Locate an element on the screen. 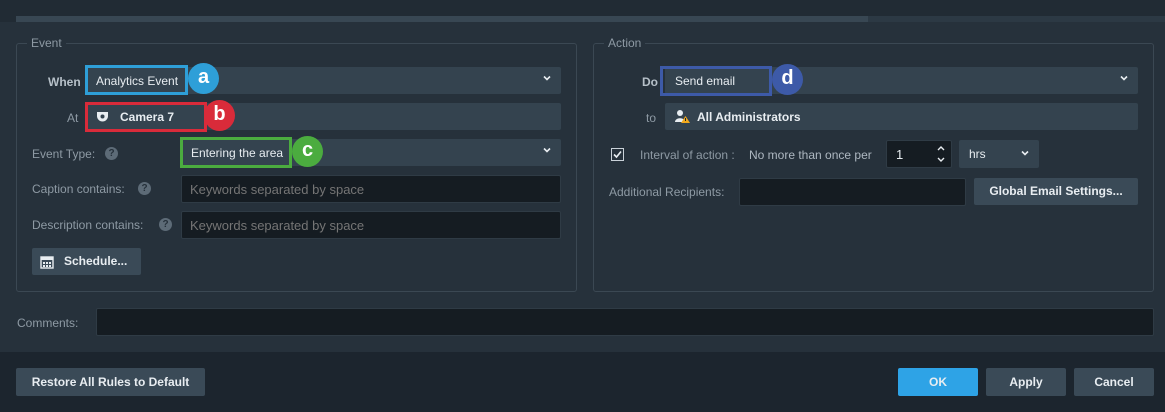 The height and width of the screenshot is (412, 1165). at-value: Camera 7 is located at coordinates (147, 117).